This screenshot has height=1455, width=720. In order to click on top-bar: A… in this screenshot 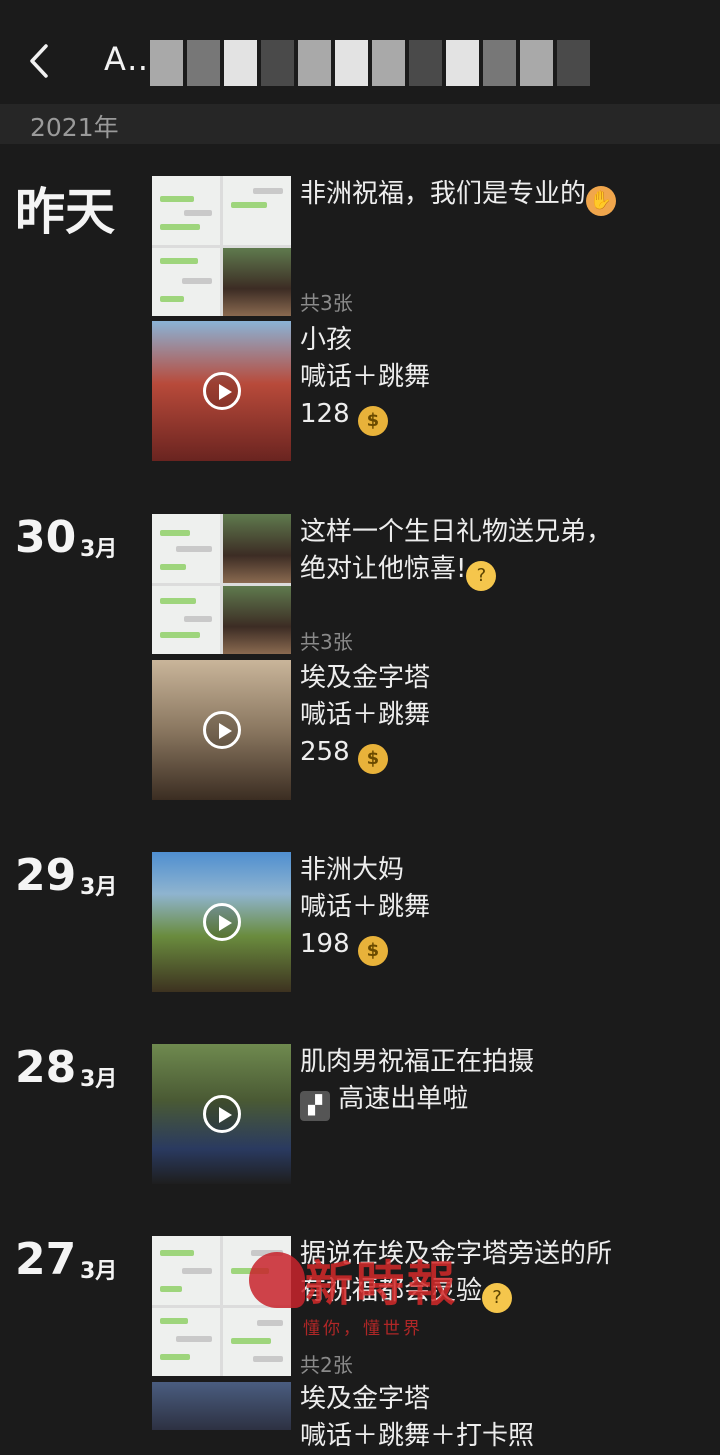, I will do `click(360, 52)`.